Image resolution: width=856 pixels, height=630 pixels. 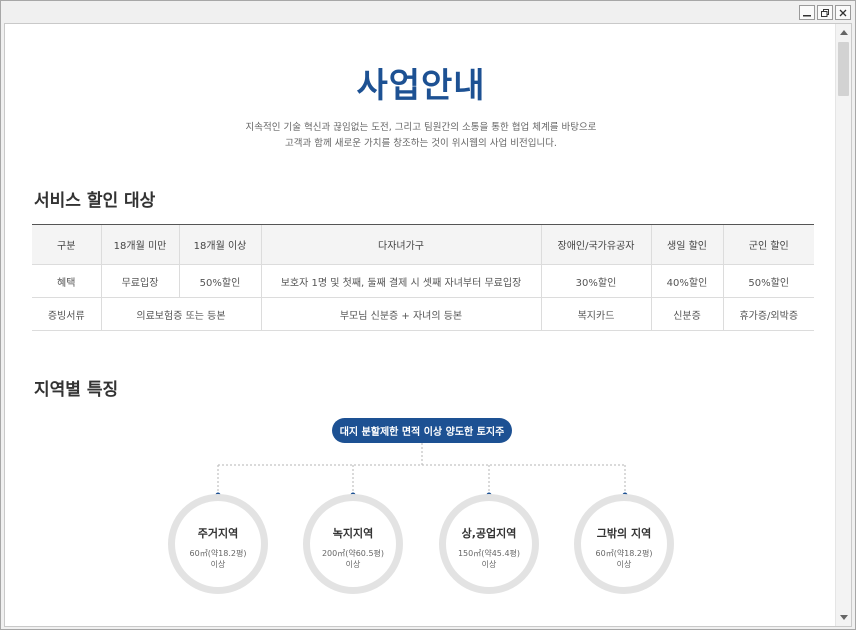 What do you see at coordinates (218, 544) in the screenshot?
I see `region-residential: 주거지역 60㎡(약18.2평) 이상` at bounding box center [218, 544].